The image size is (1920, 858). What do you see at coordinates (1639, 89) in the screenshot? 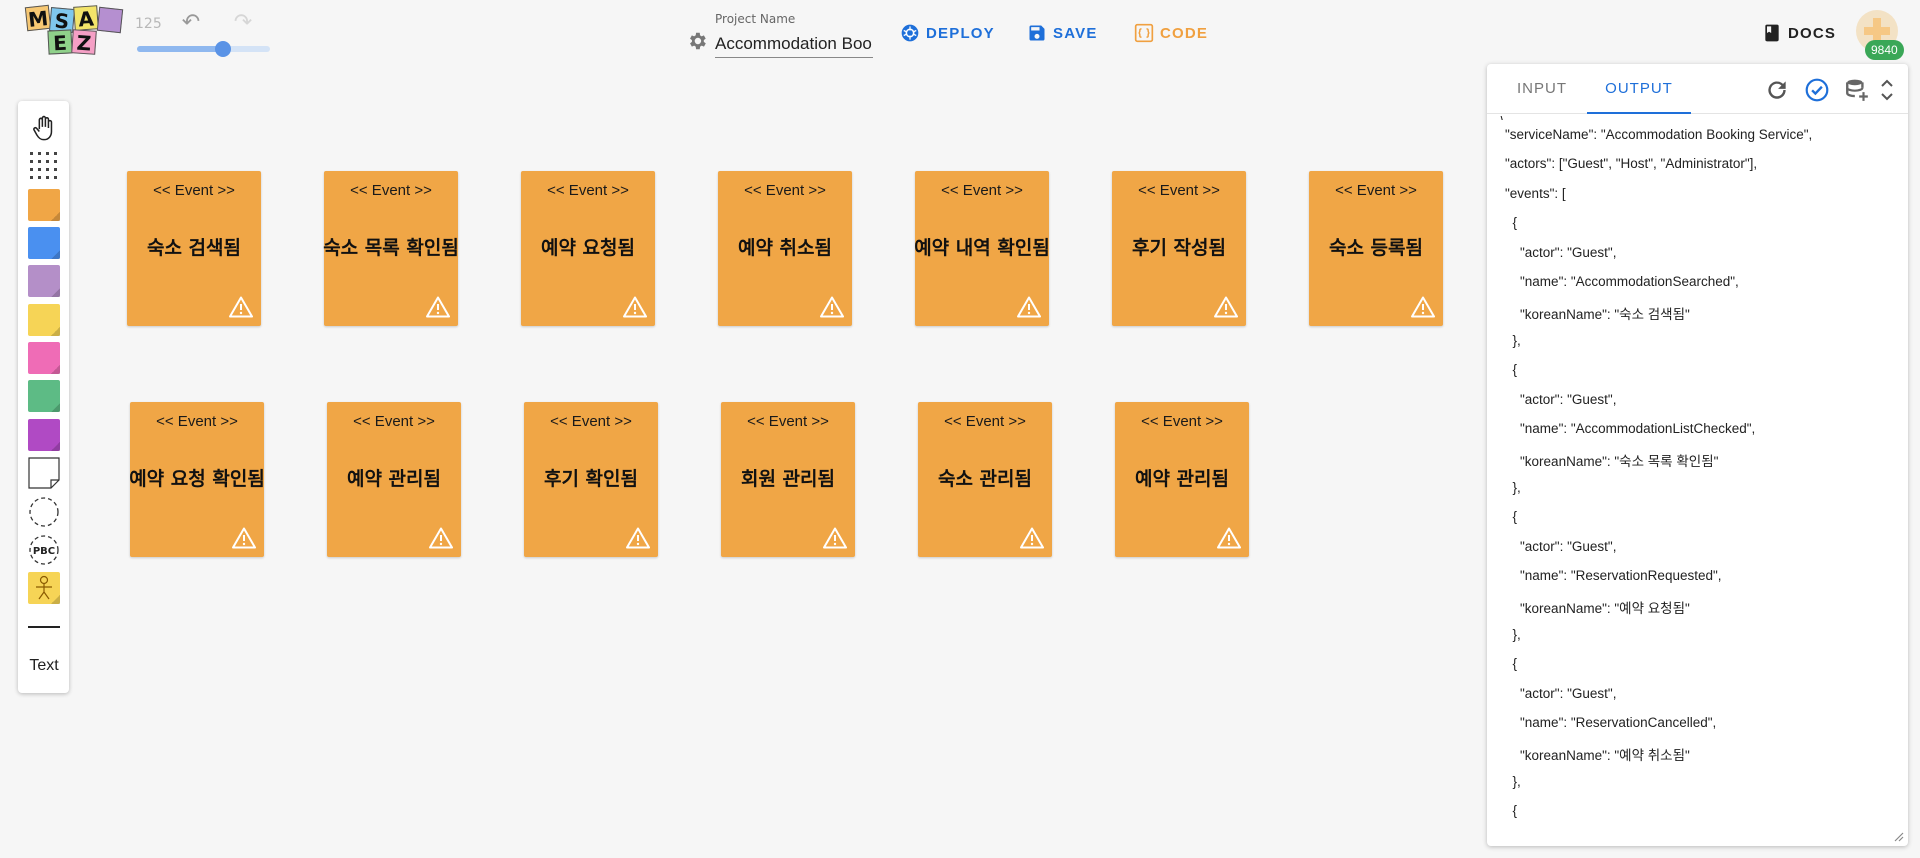
I see `tab-output: OUTPUT` at bounding box center [1639, 89].